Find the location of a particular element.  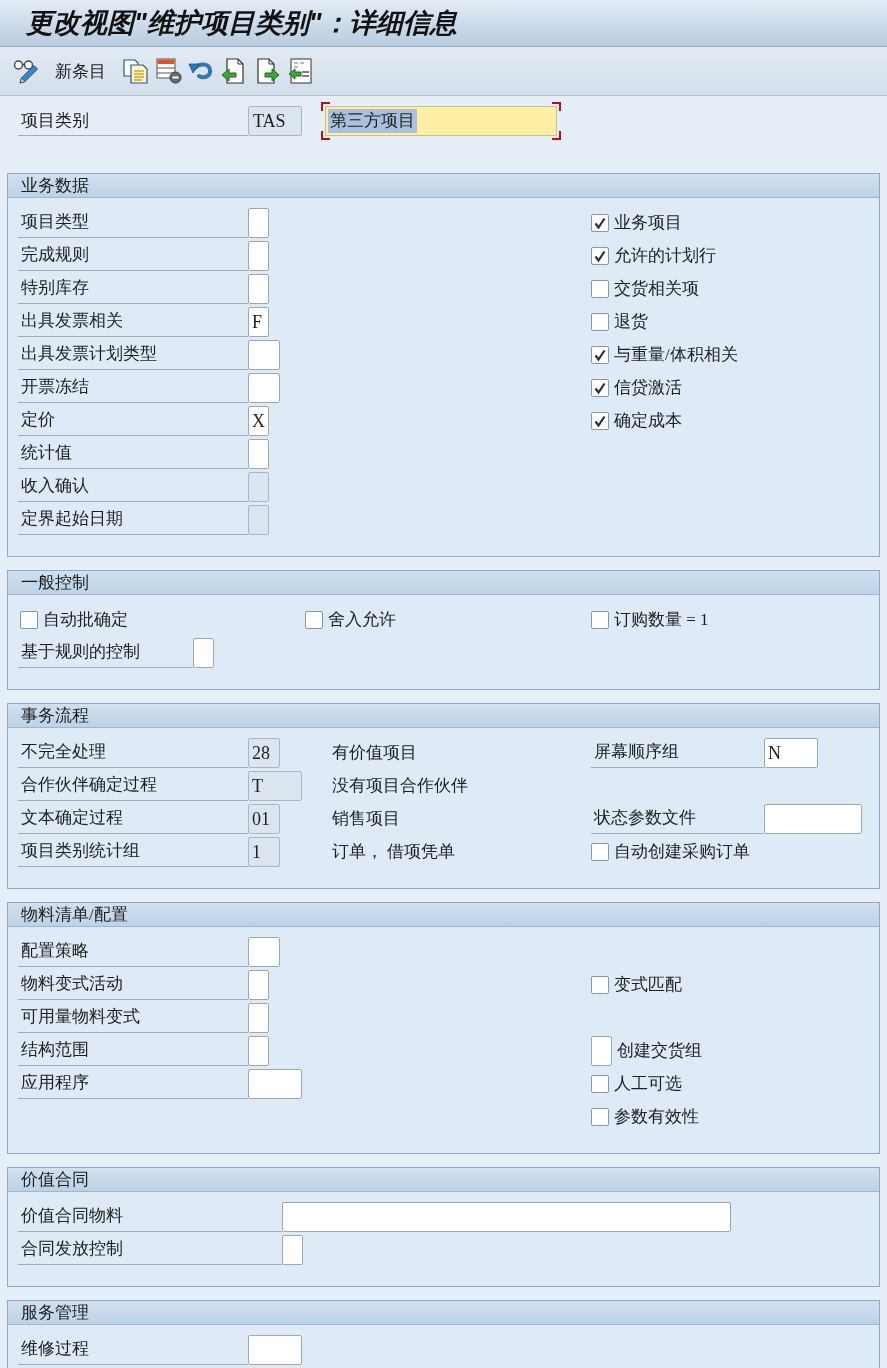

field-label: 完成规则 is located at coordinates (133, 255).